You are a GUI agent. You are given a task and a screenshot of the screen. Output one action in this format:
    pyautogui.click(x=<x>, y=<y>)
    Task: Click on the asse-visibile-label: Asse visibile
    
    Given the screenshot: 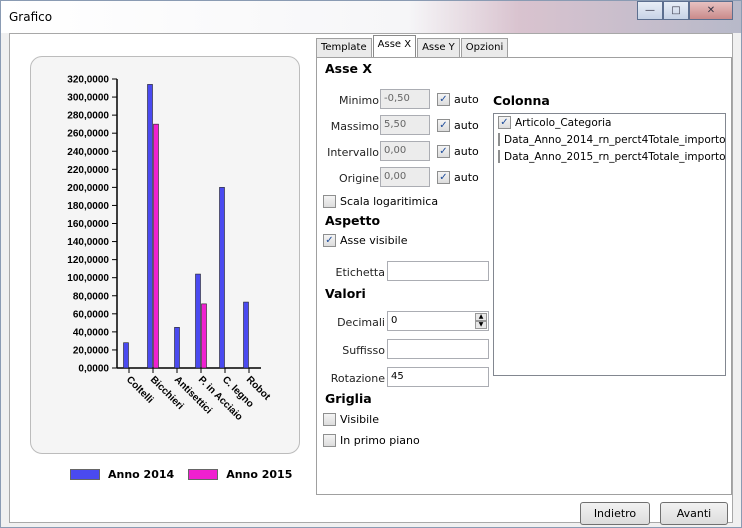 What is the action you would take?
    pyautogui.click(x=374, y=240)
    